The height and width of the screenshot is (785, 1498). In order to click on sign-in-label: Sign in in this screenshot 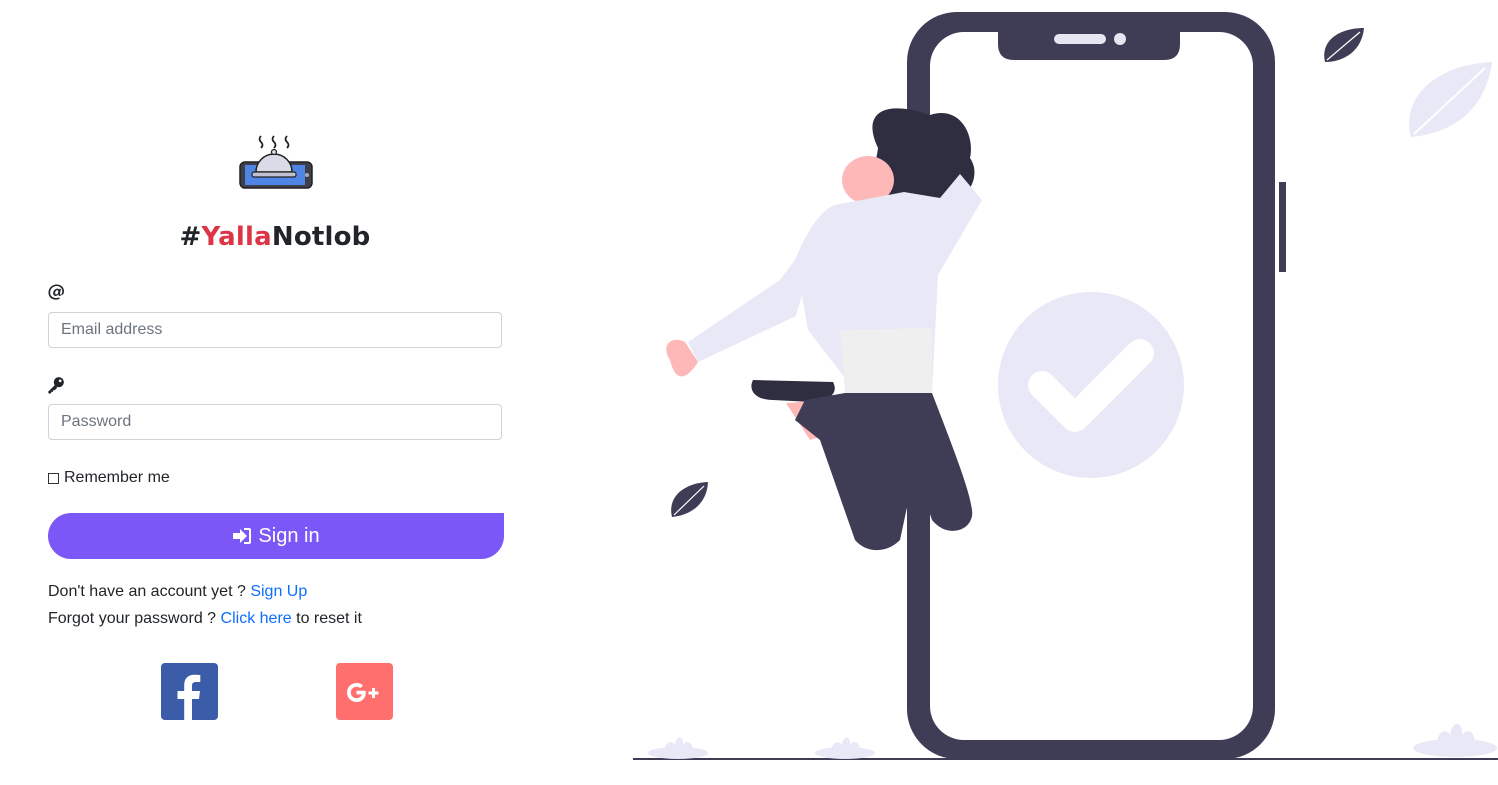, I will do `click(289, 535)`.